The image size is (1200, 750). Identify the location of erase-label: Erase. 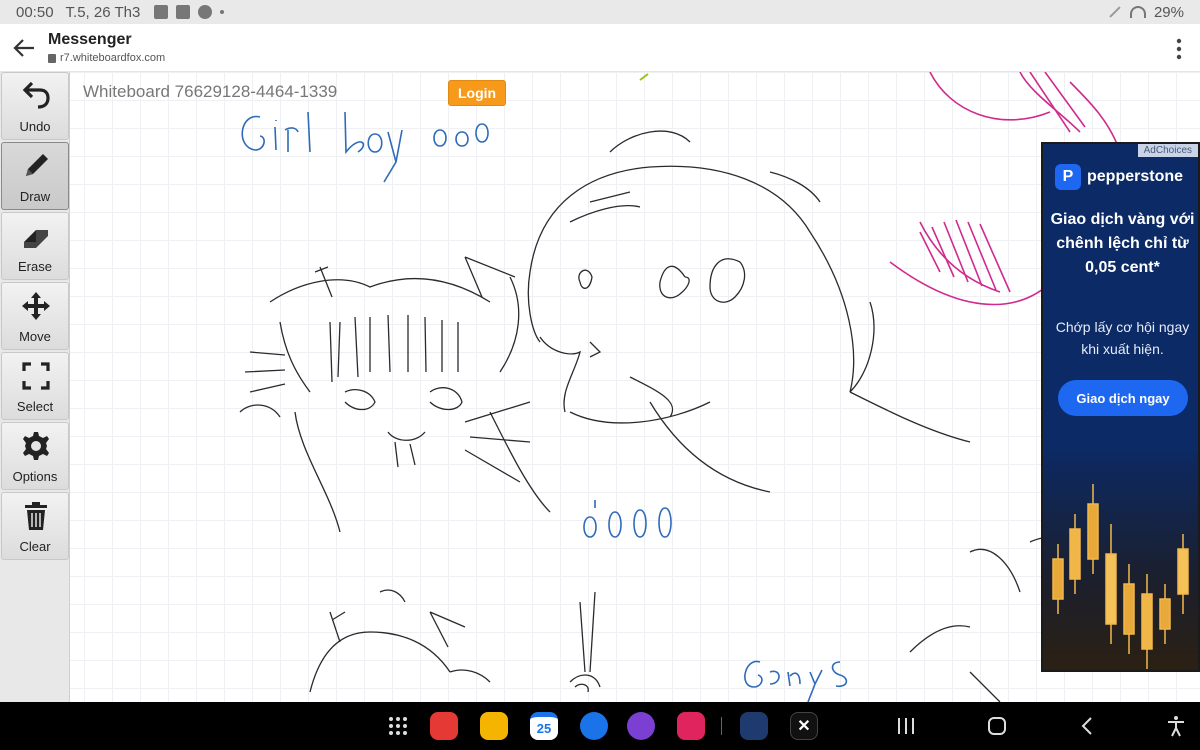
(35, 266).